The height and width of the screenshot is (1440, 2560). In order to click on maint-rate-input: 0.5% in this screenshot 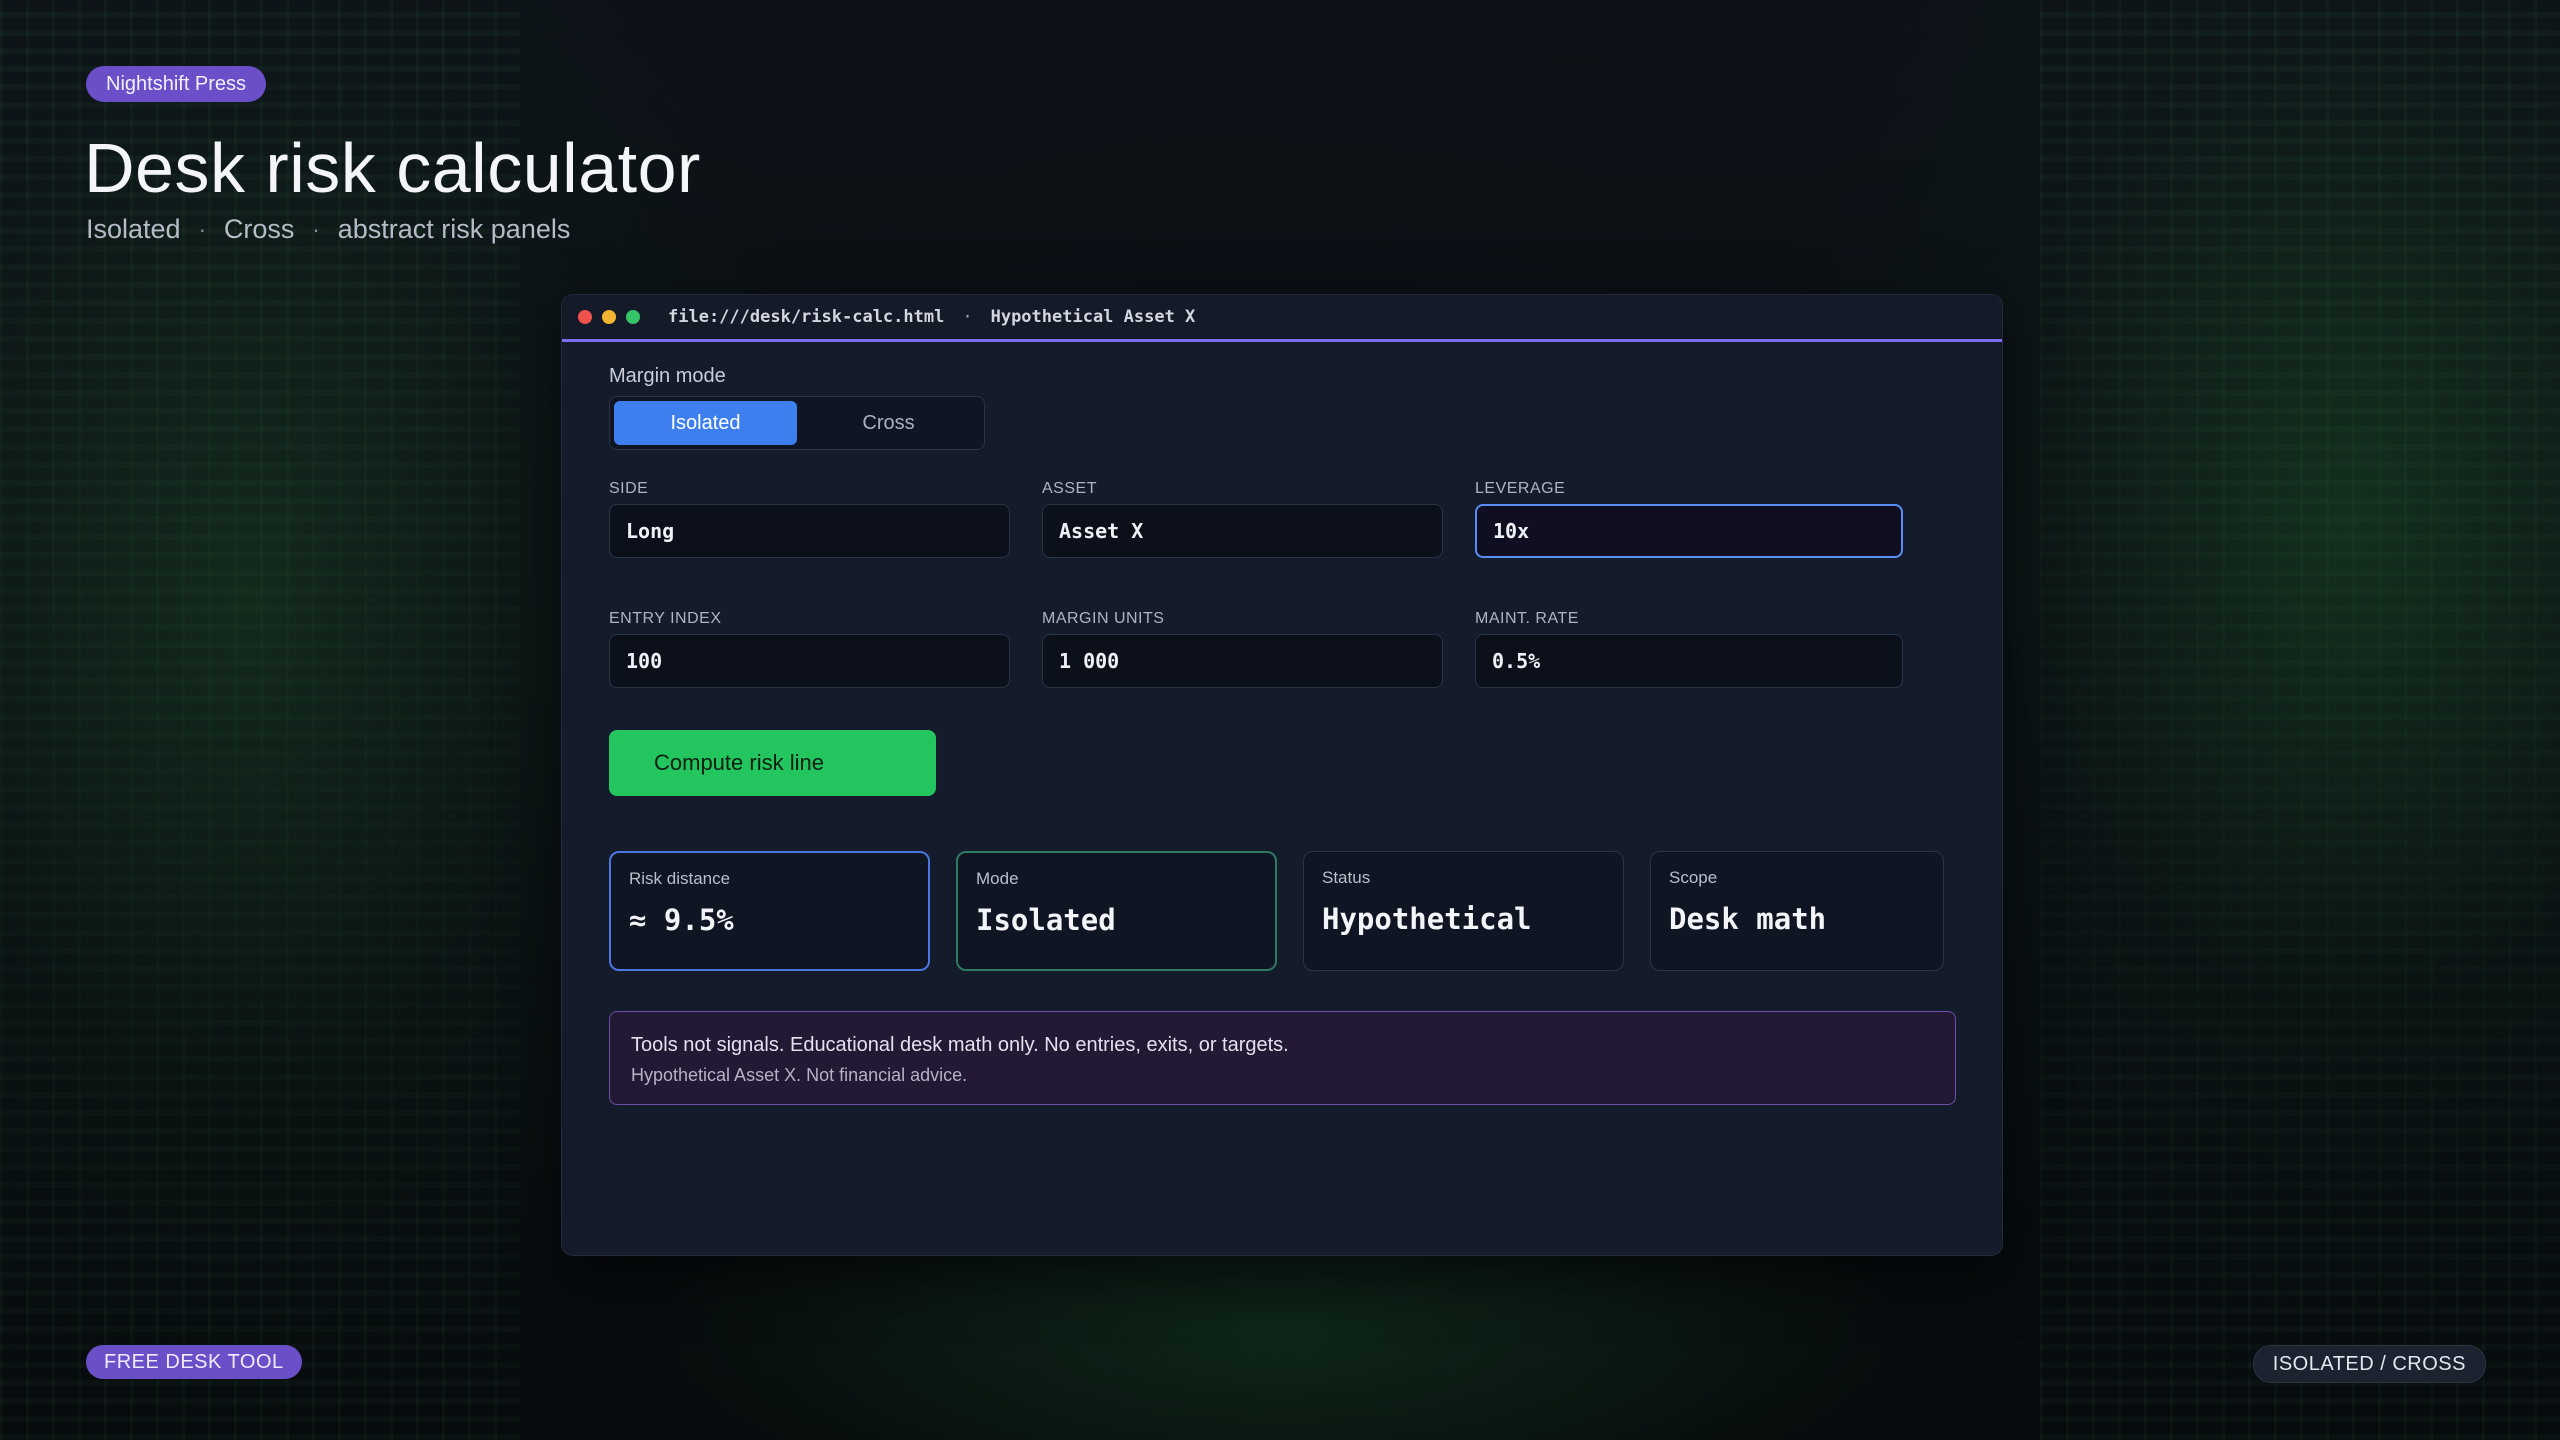, I will do `click(1689, 661)`.